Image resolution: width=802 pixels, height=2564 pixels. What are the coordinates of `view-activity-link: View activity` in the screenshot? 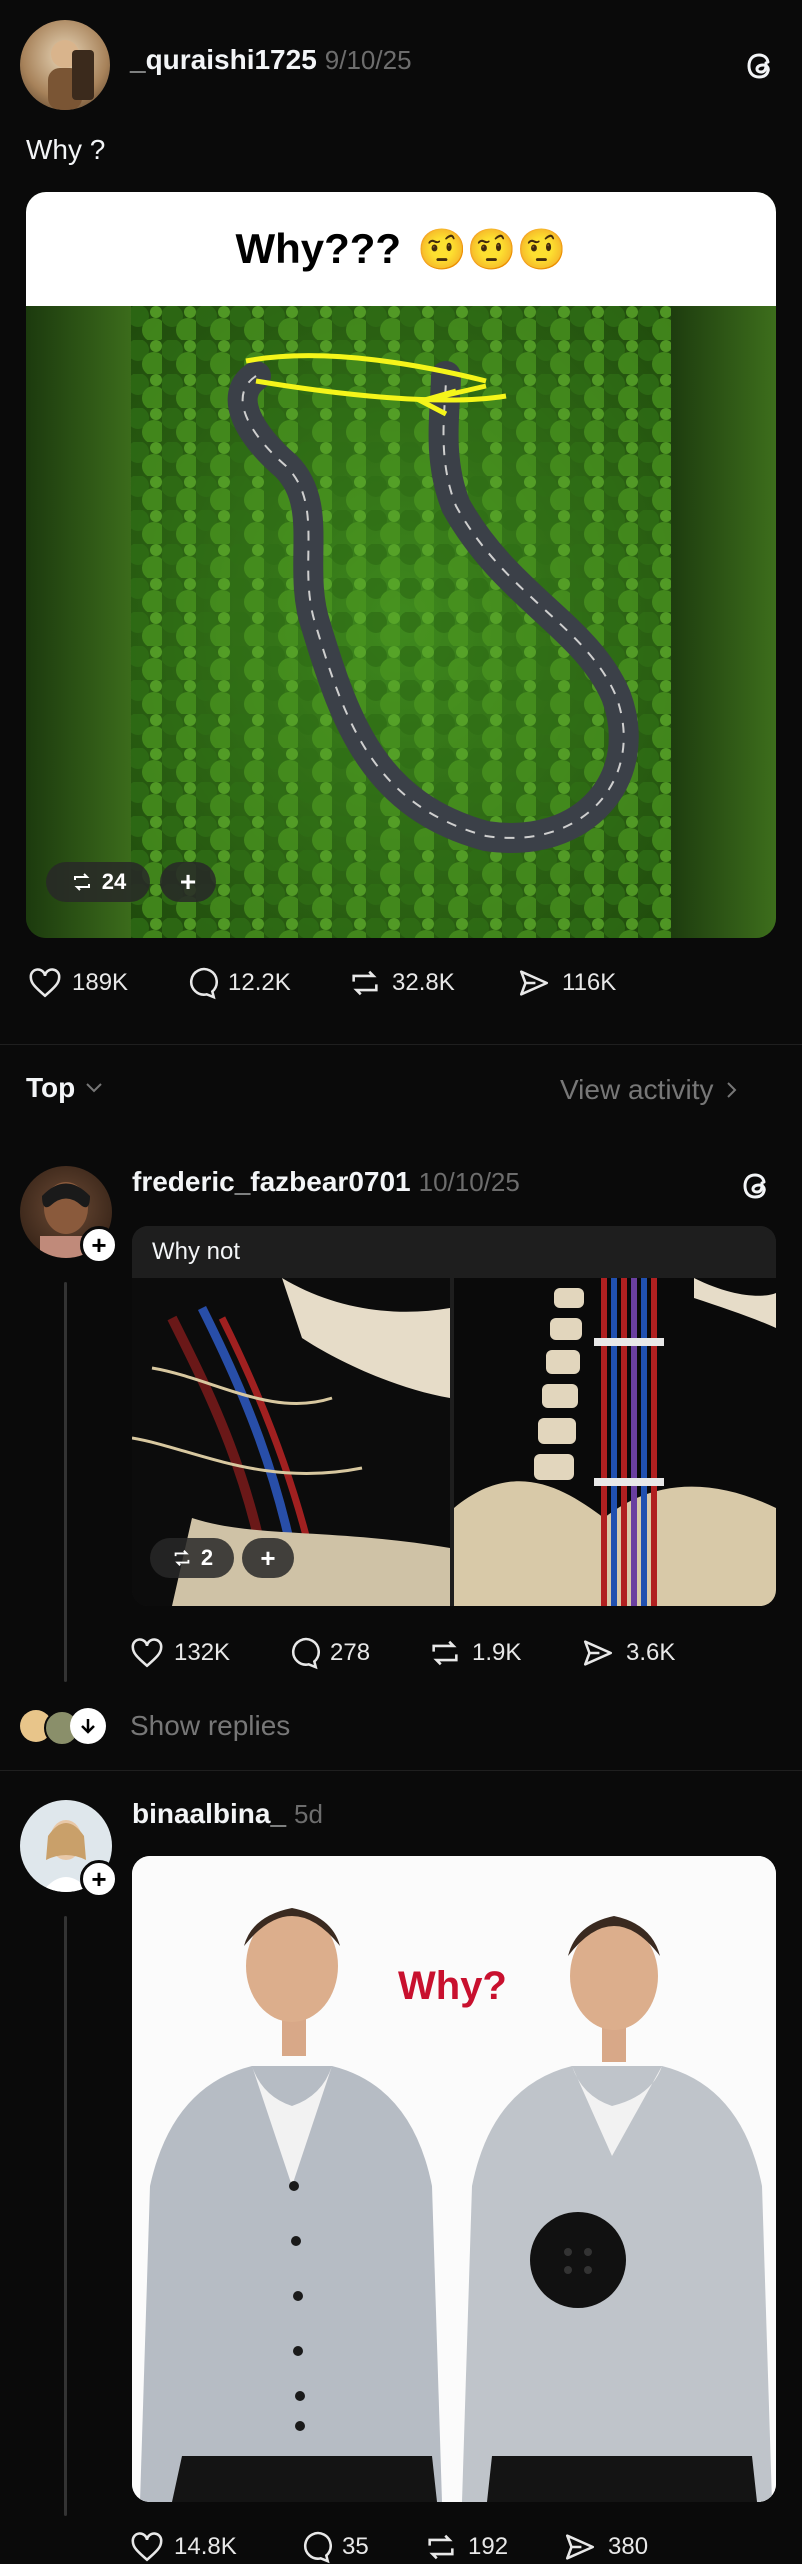 It's located at (649, 1090).